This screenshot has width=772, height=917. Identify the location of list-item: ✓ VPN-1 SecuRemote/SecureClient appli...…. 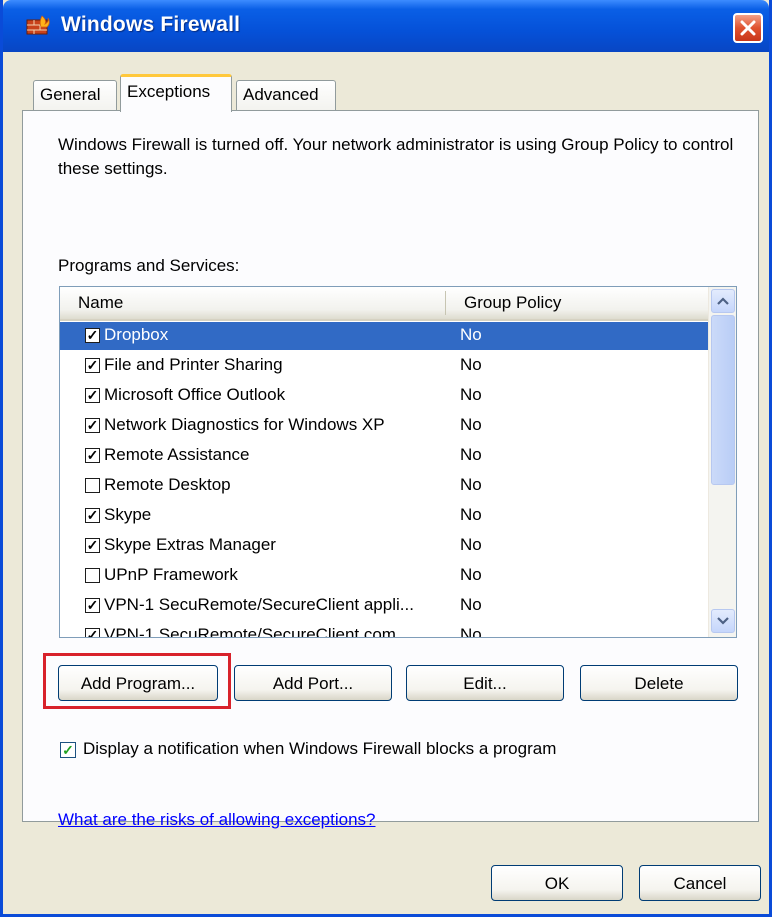
(384, 606).